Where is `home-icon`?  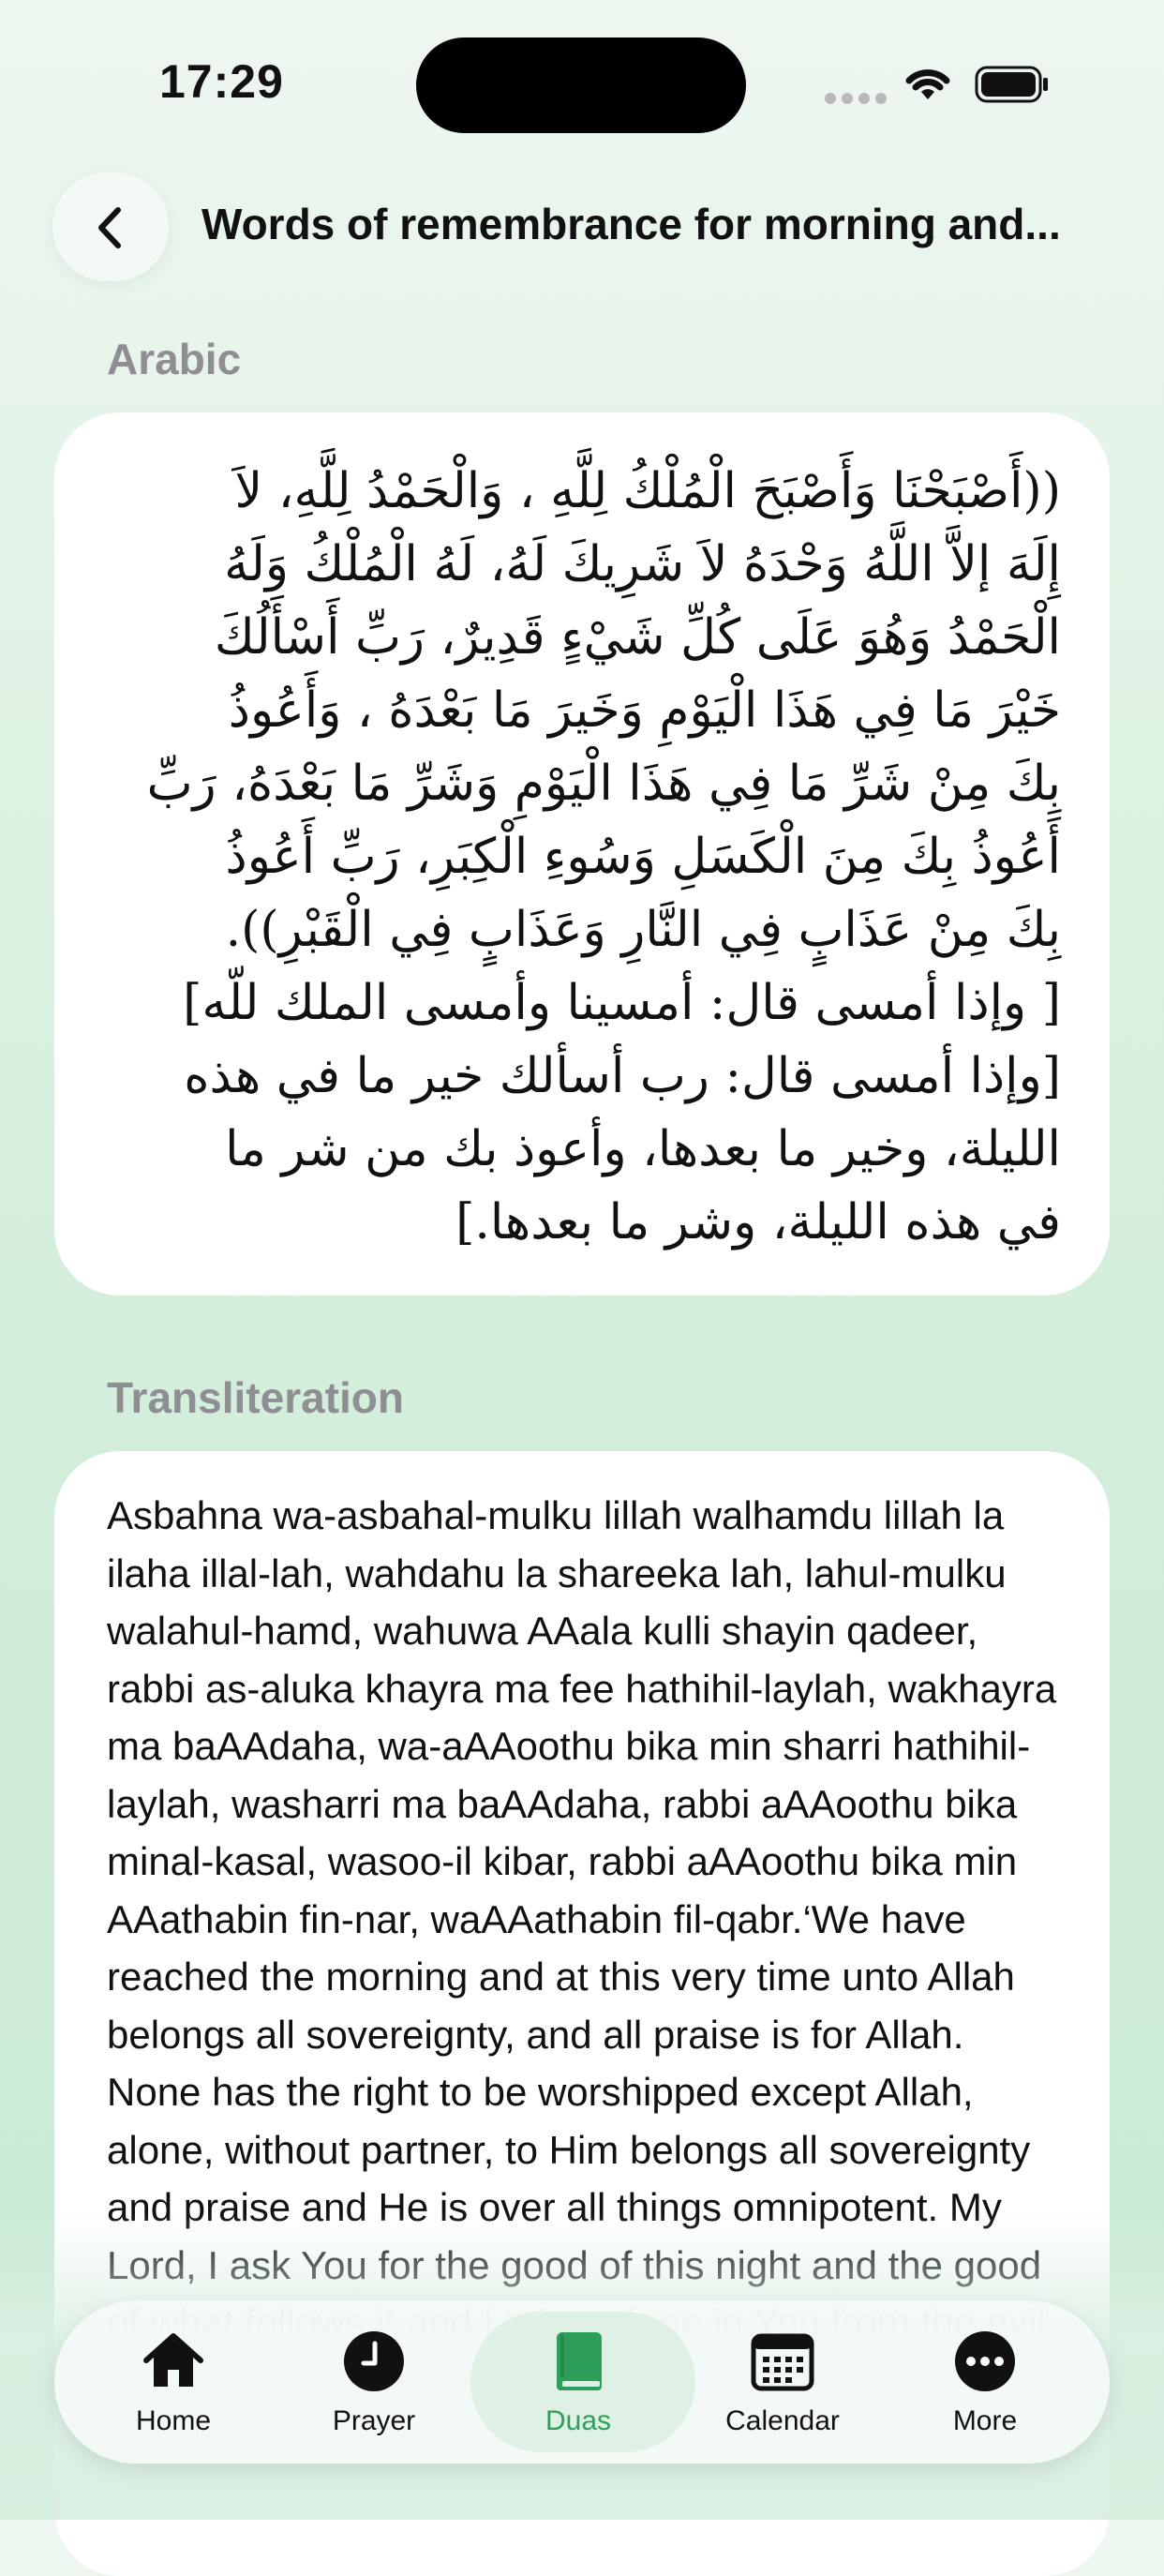
home-icon is located at coordinates (173, 2360).